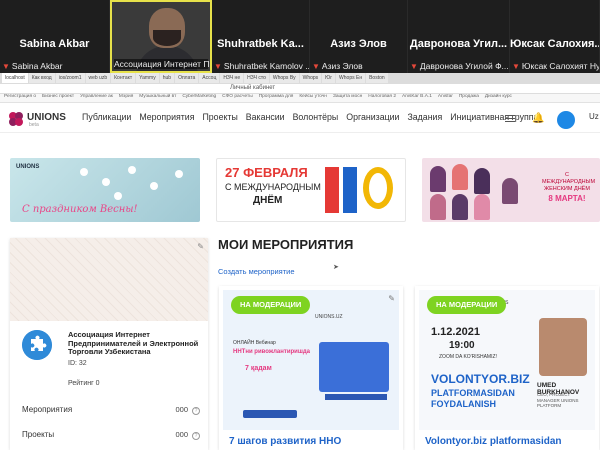 Image resolution: width=600 pixels, height=450 pixels. What do you see at coordinates (284, 78) in the screenshot?
I see `browser-tab: Whops Ву` at bounding box center [284, 78].